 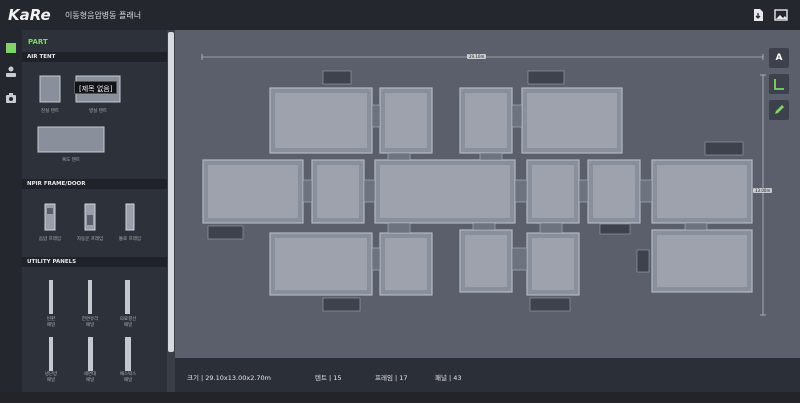 What do you see at coordinates (758, 15) in the screenshot?
I see `file-download-icon` at bounding box center [758, 15].